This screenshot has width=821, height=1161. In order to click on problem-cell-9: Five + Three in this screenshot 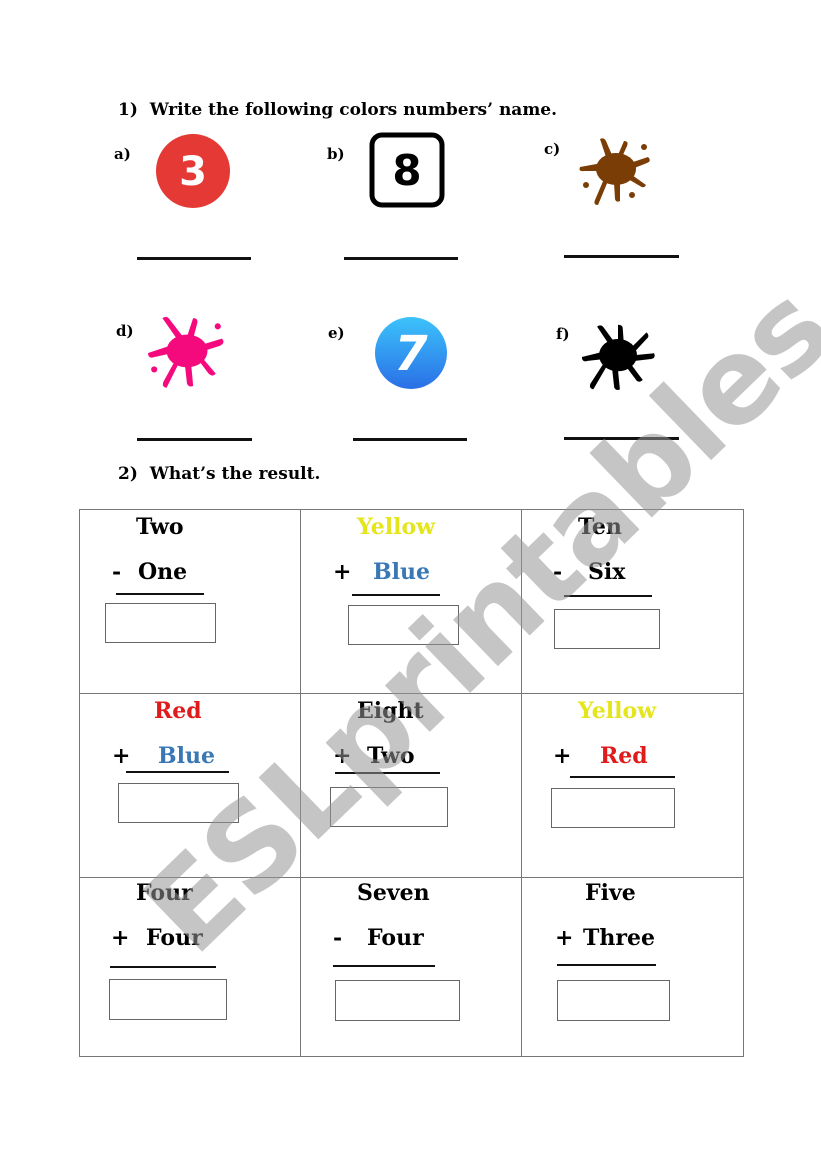, I will do `click(633, 967)`.